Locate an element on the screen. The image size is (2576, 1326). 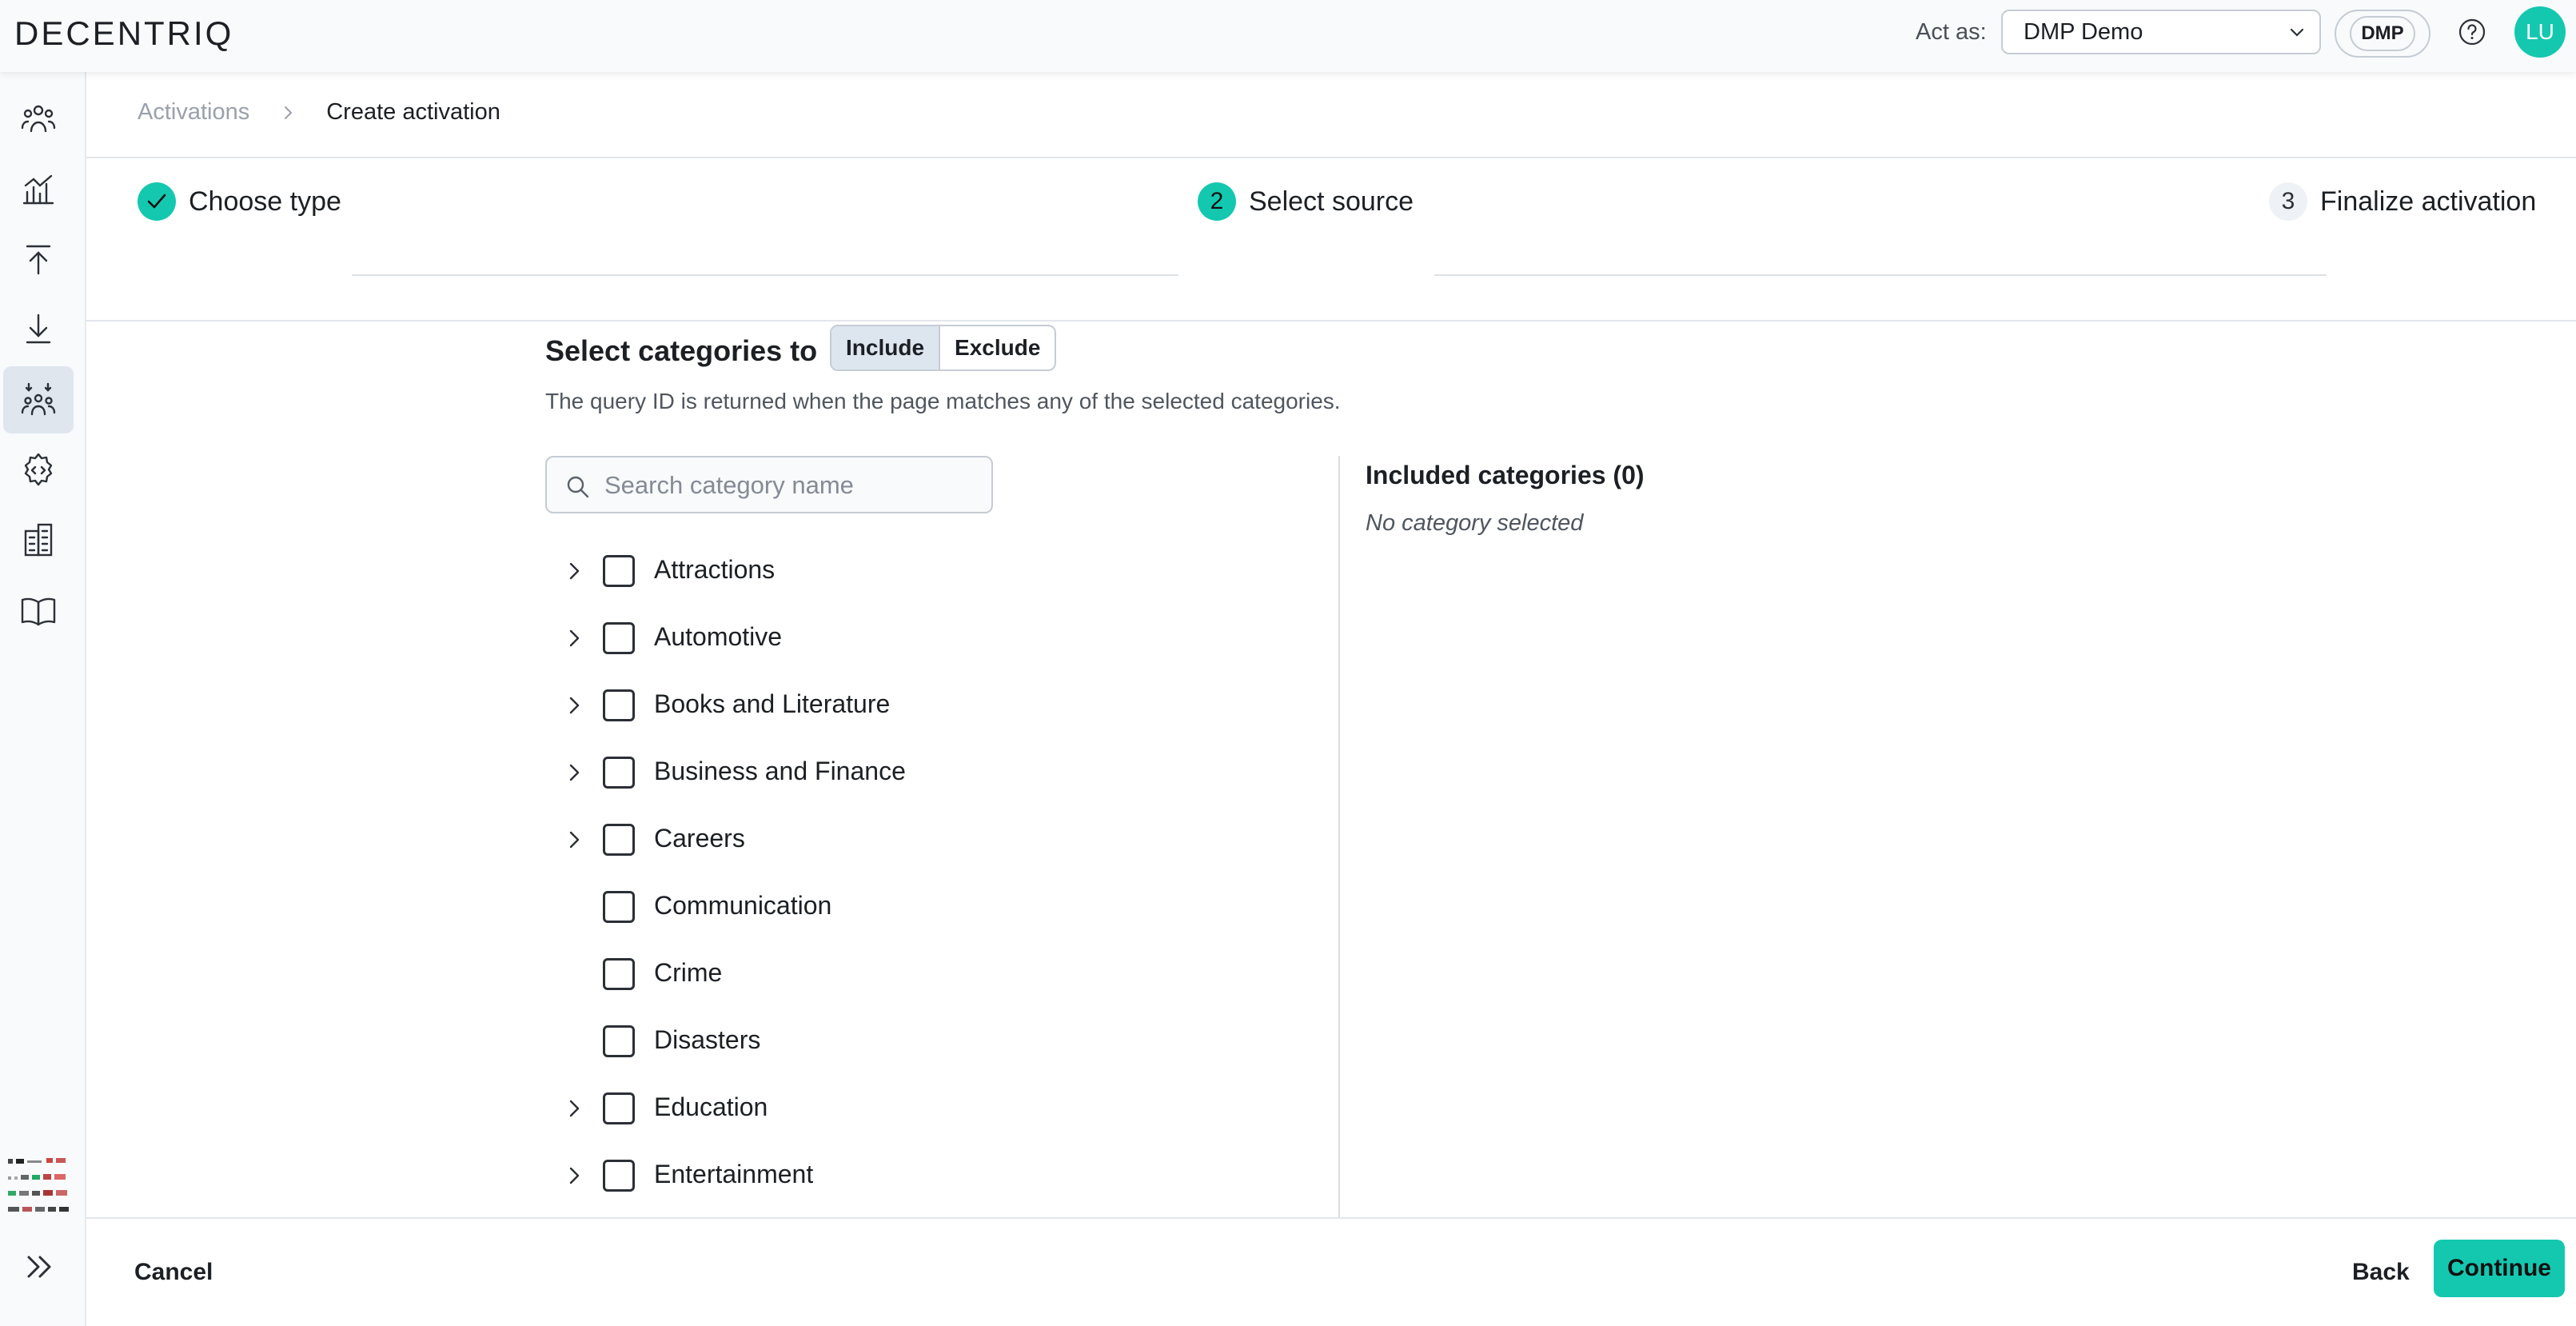
category-row: Disasters is located at coordinates (921, 1041).